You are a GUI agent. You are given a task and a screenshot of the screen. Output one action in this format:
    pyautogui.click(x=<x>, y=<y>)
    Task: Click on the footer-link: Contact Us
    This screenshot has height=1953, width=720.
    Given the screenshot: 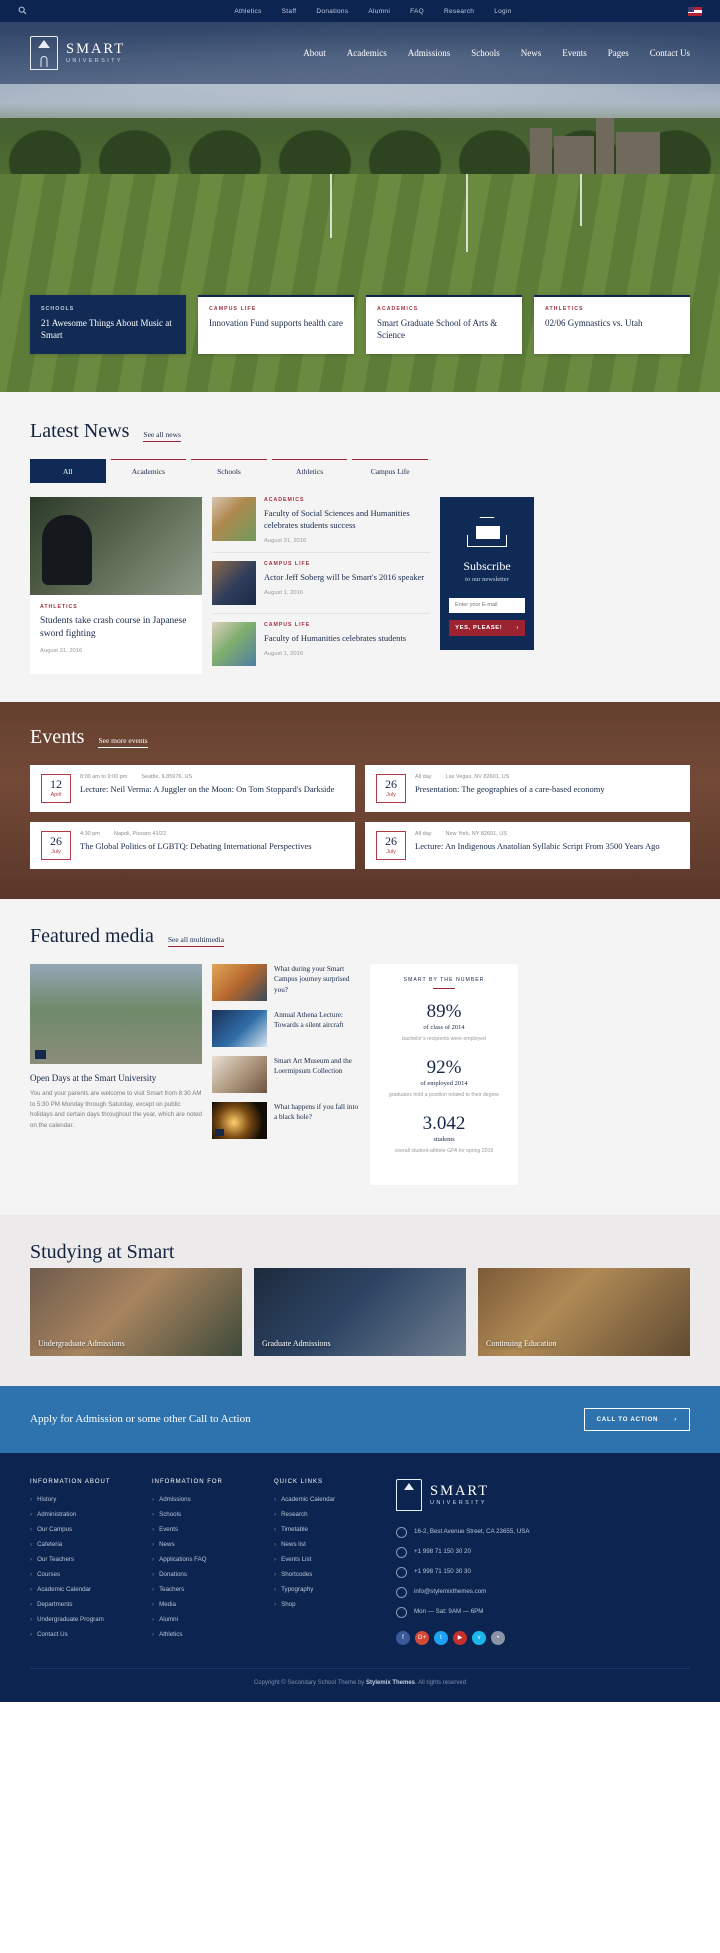 What is the action you would take?
    pyautogui.click(x=80, y=1634)
    